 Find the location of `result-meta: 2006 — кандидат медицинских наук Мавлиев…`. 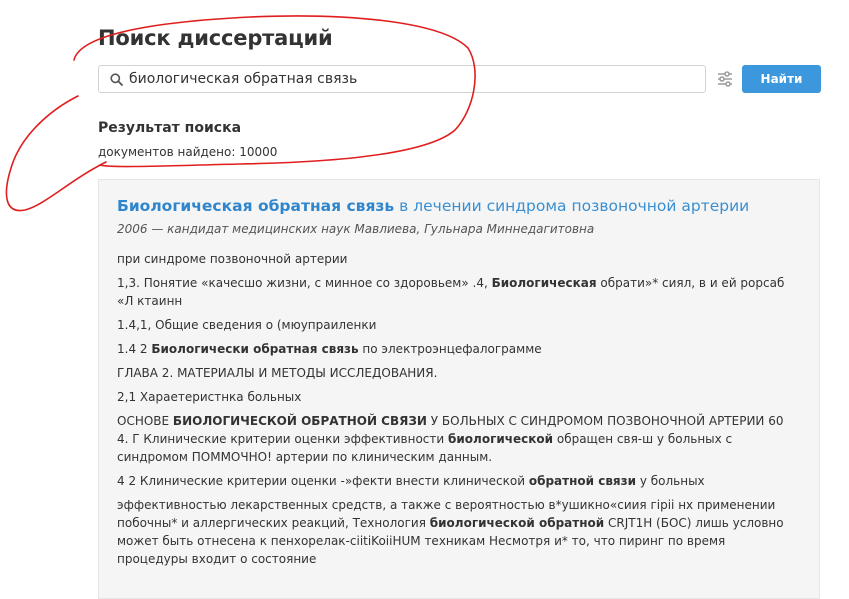

result-meta: 2006 — кандидат медицинских наук Мавлиев… is located at coordinates (356, 229).